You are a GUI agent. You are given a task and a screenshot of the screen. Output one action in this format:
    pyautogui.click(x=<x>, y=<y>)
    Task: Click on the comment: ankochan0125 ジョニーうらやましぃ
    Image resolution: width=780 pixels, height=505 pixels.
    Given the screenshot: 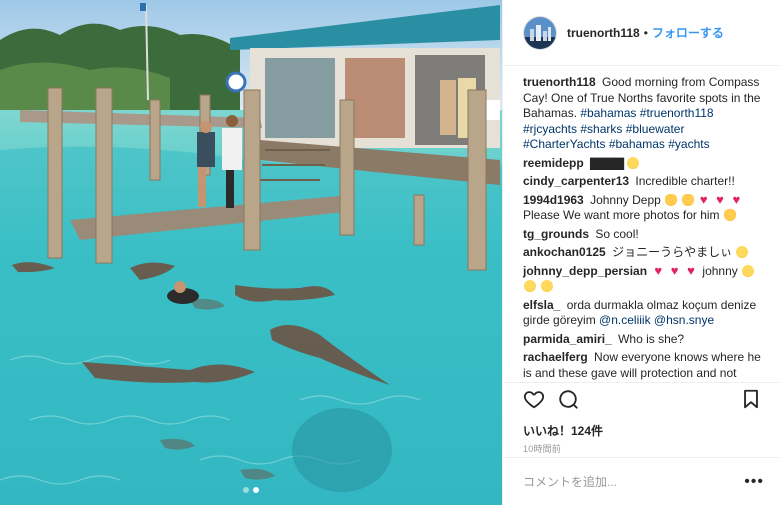 What is the action you would take?
    pyautogui.click(x=643, y=253)
    